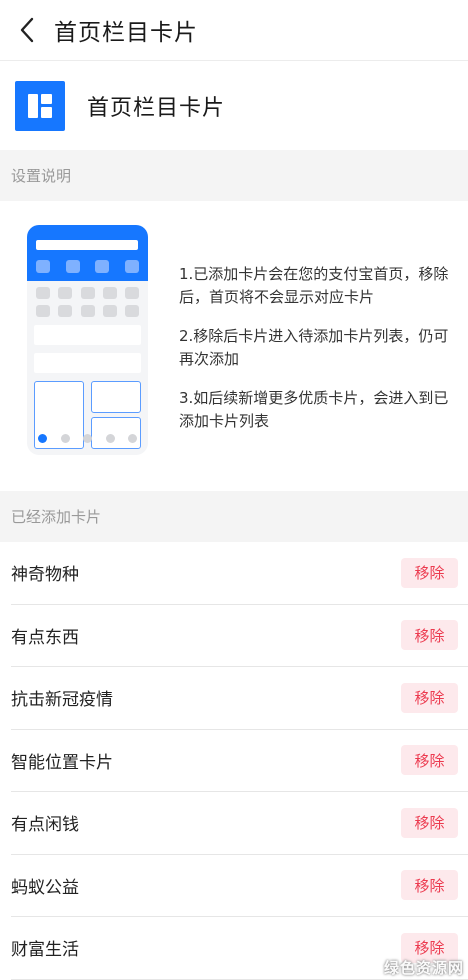 This screenshot has width=468, height=980. Describe the element at coordinates (45, 825) in the screenshot. I see `card-name: 有点闲钱` at that location.